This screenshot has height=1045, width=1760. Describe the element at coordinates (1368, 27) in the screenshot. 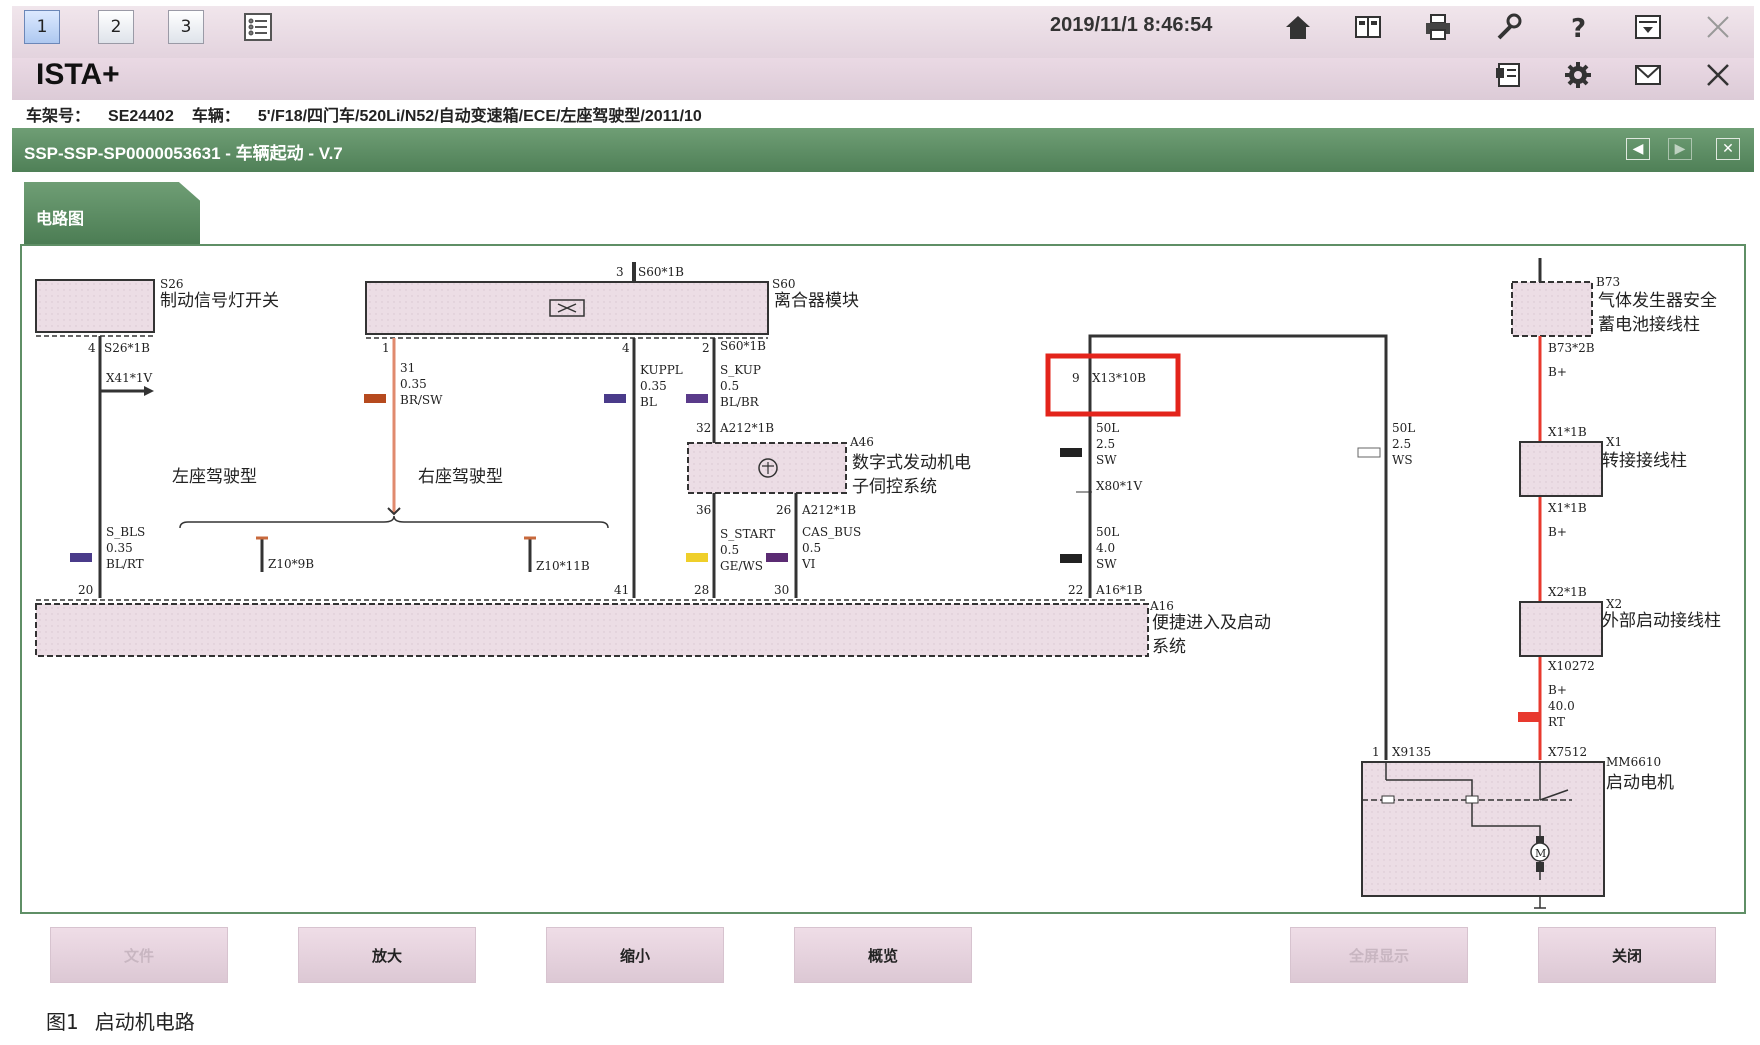

I see `book-icon` at that location.